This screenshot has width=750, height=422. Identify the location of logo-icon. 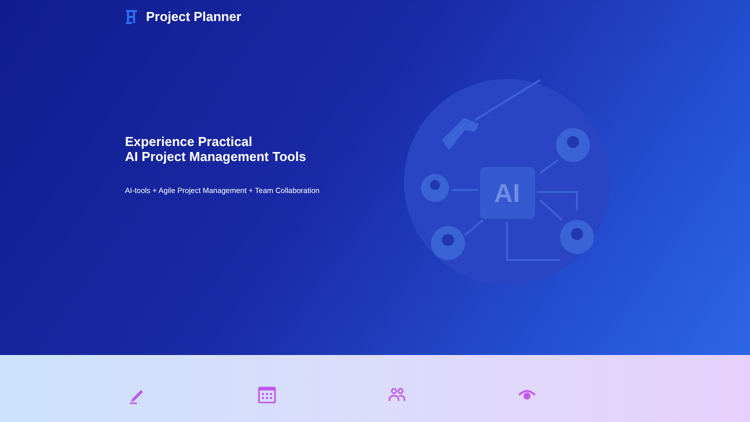
(131, 17).